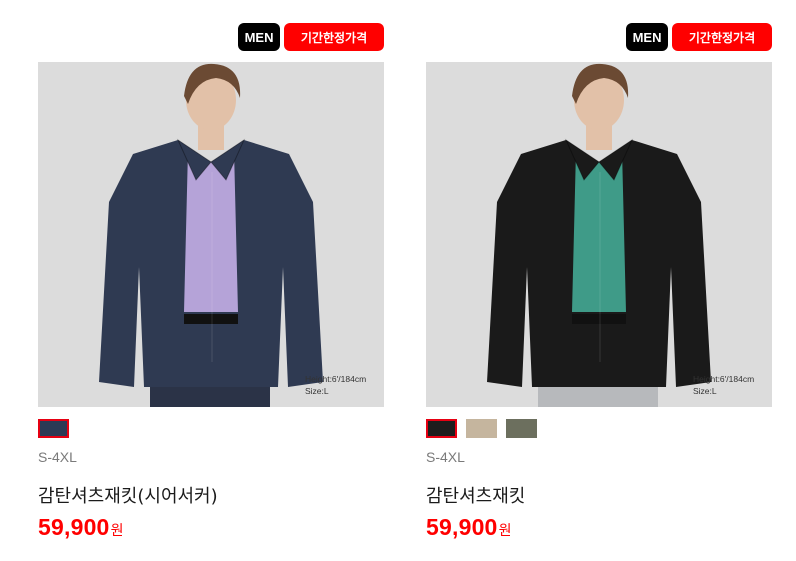 The height and width of the screenshot is (561, 796). I want to click on product-name: 감탄셔츠재킷(시어서커), so click(128, 495).